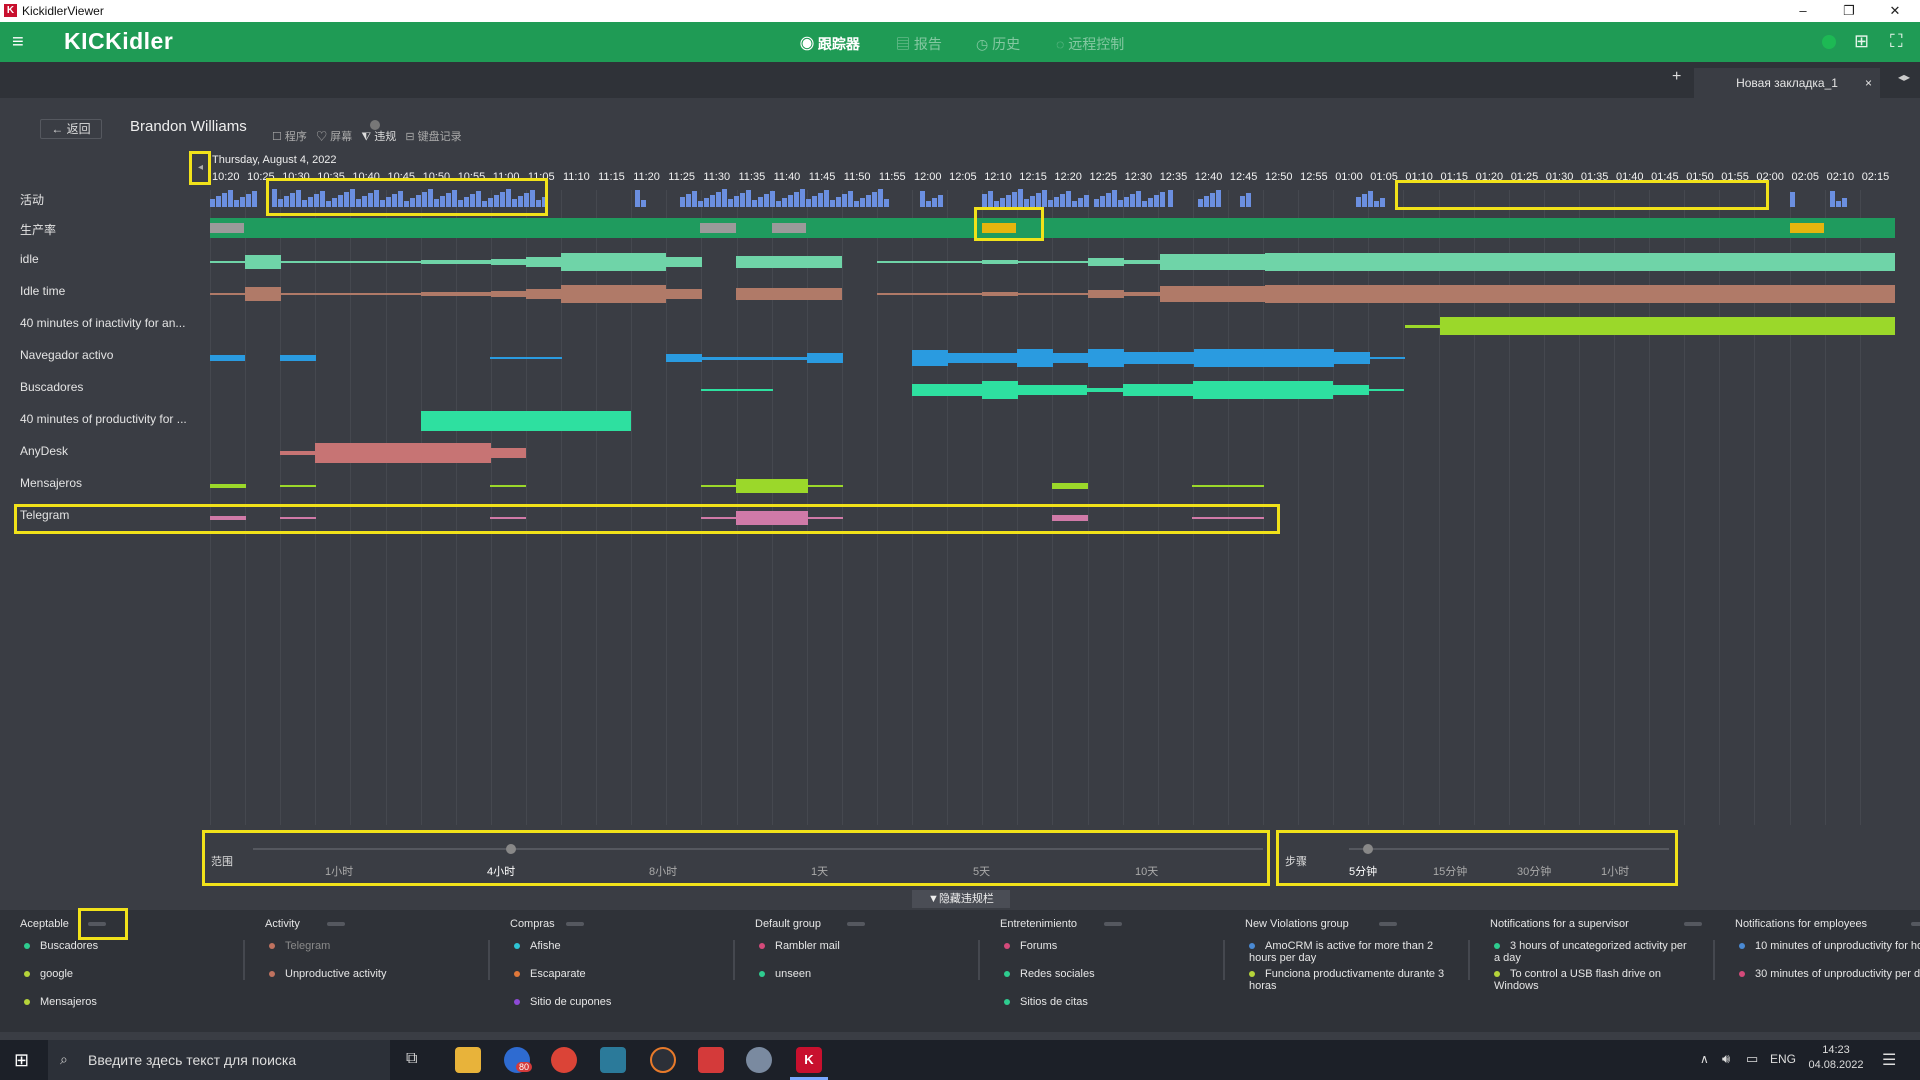 The image size is (1920, 1080). I want to click on messengers-bar, so click(718, 486).